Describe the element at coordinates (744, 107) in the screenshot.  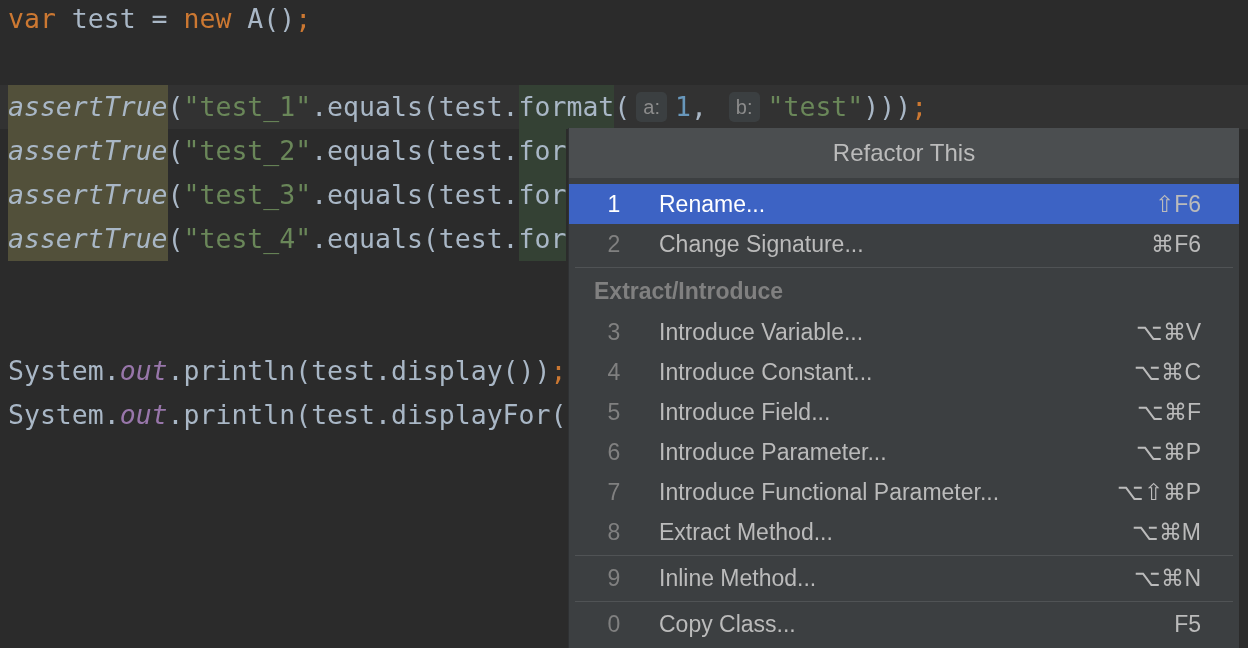
I see `parameter-hint: b:` at that location.